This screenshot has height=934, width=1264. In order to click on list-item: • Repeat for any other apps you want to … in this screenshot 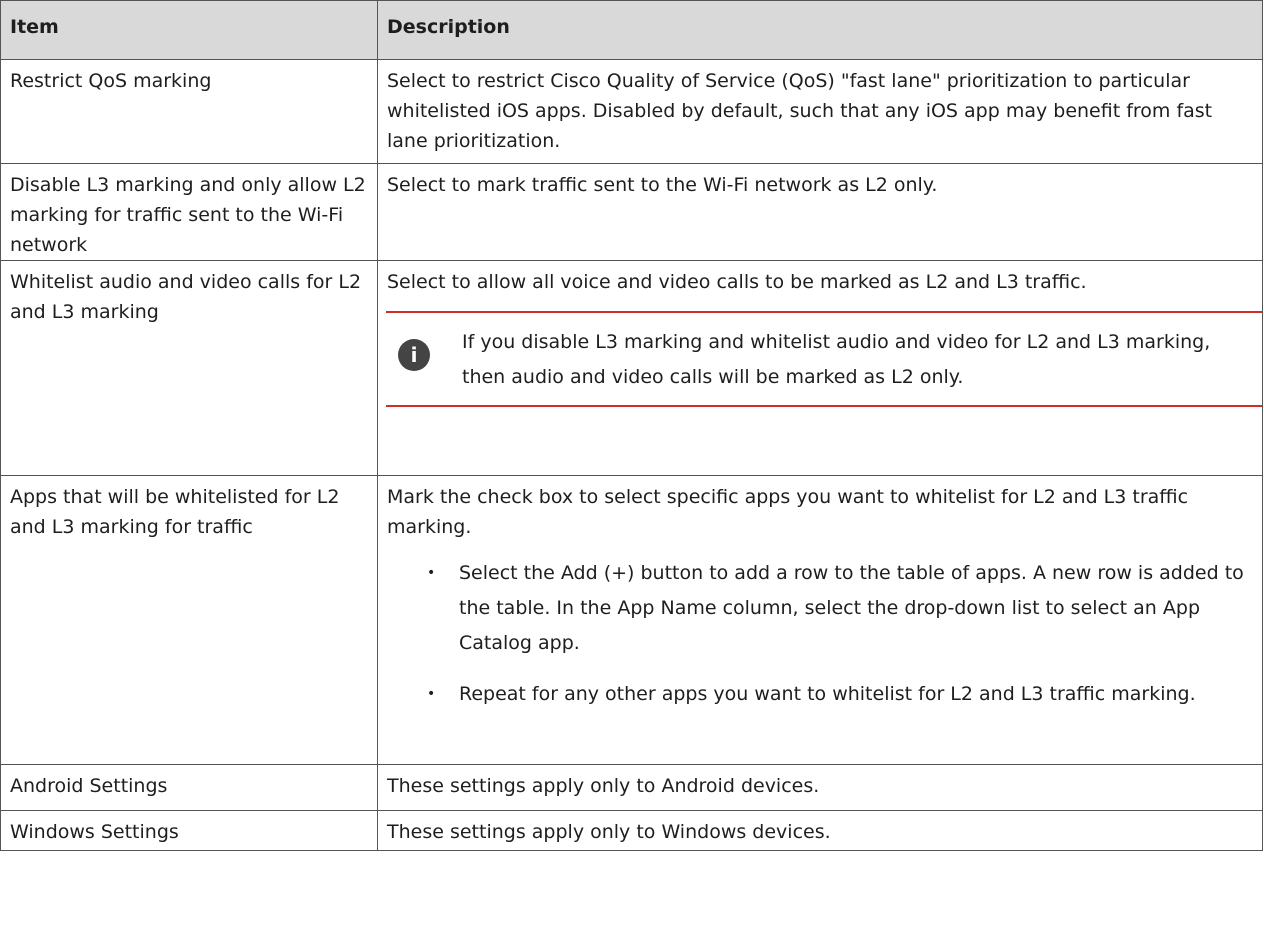, I will do `click(840, 694)`.